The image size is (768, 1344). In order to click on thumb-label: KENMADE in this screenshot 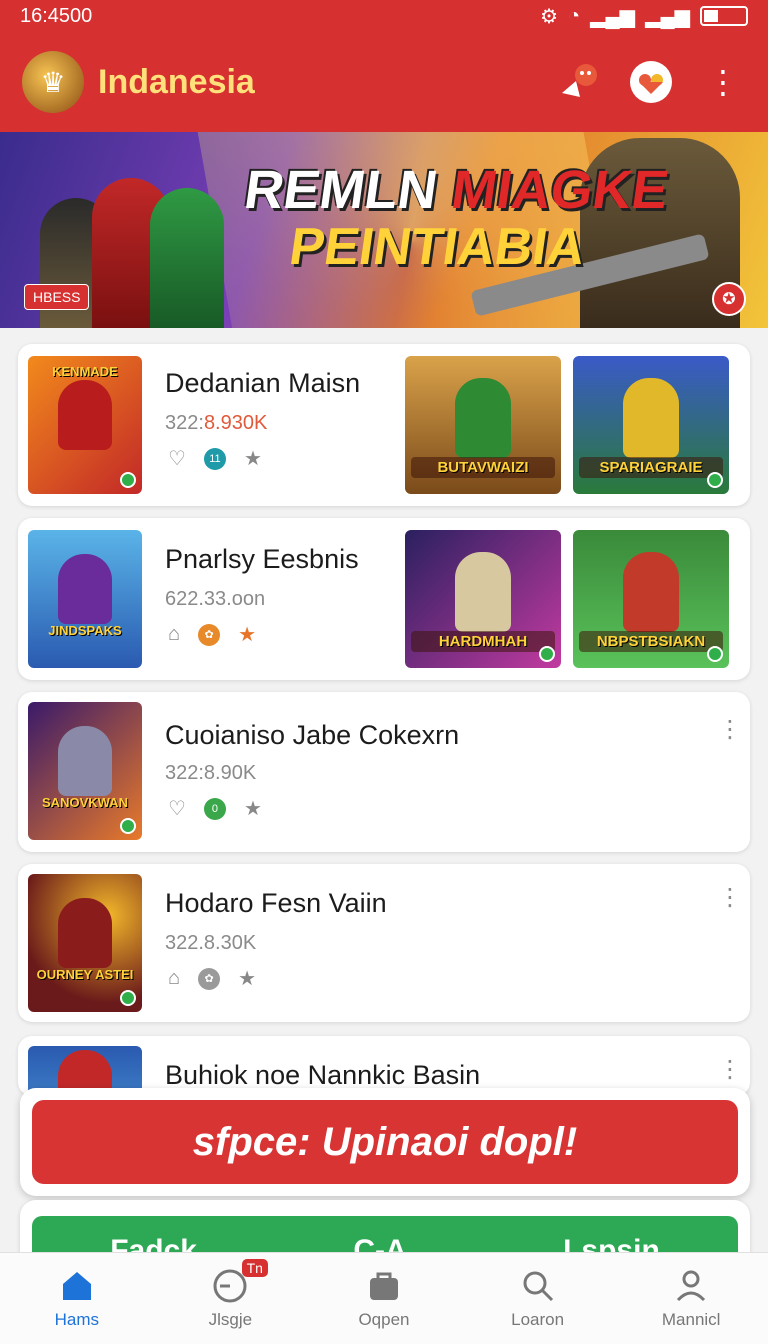, I will do `click(85, 371)`.